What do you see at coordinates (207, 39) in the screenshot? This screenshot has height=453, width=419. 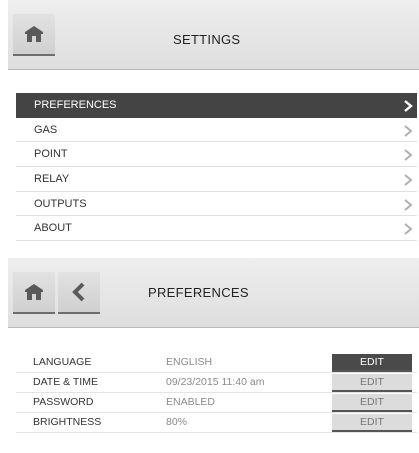 I see `page-title: SETTINGS` at bounding box center [207, 39].